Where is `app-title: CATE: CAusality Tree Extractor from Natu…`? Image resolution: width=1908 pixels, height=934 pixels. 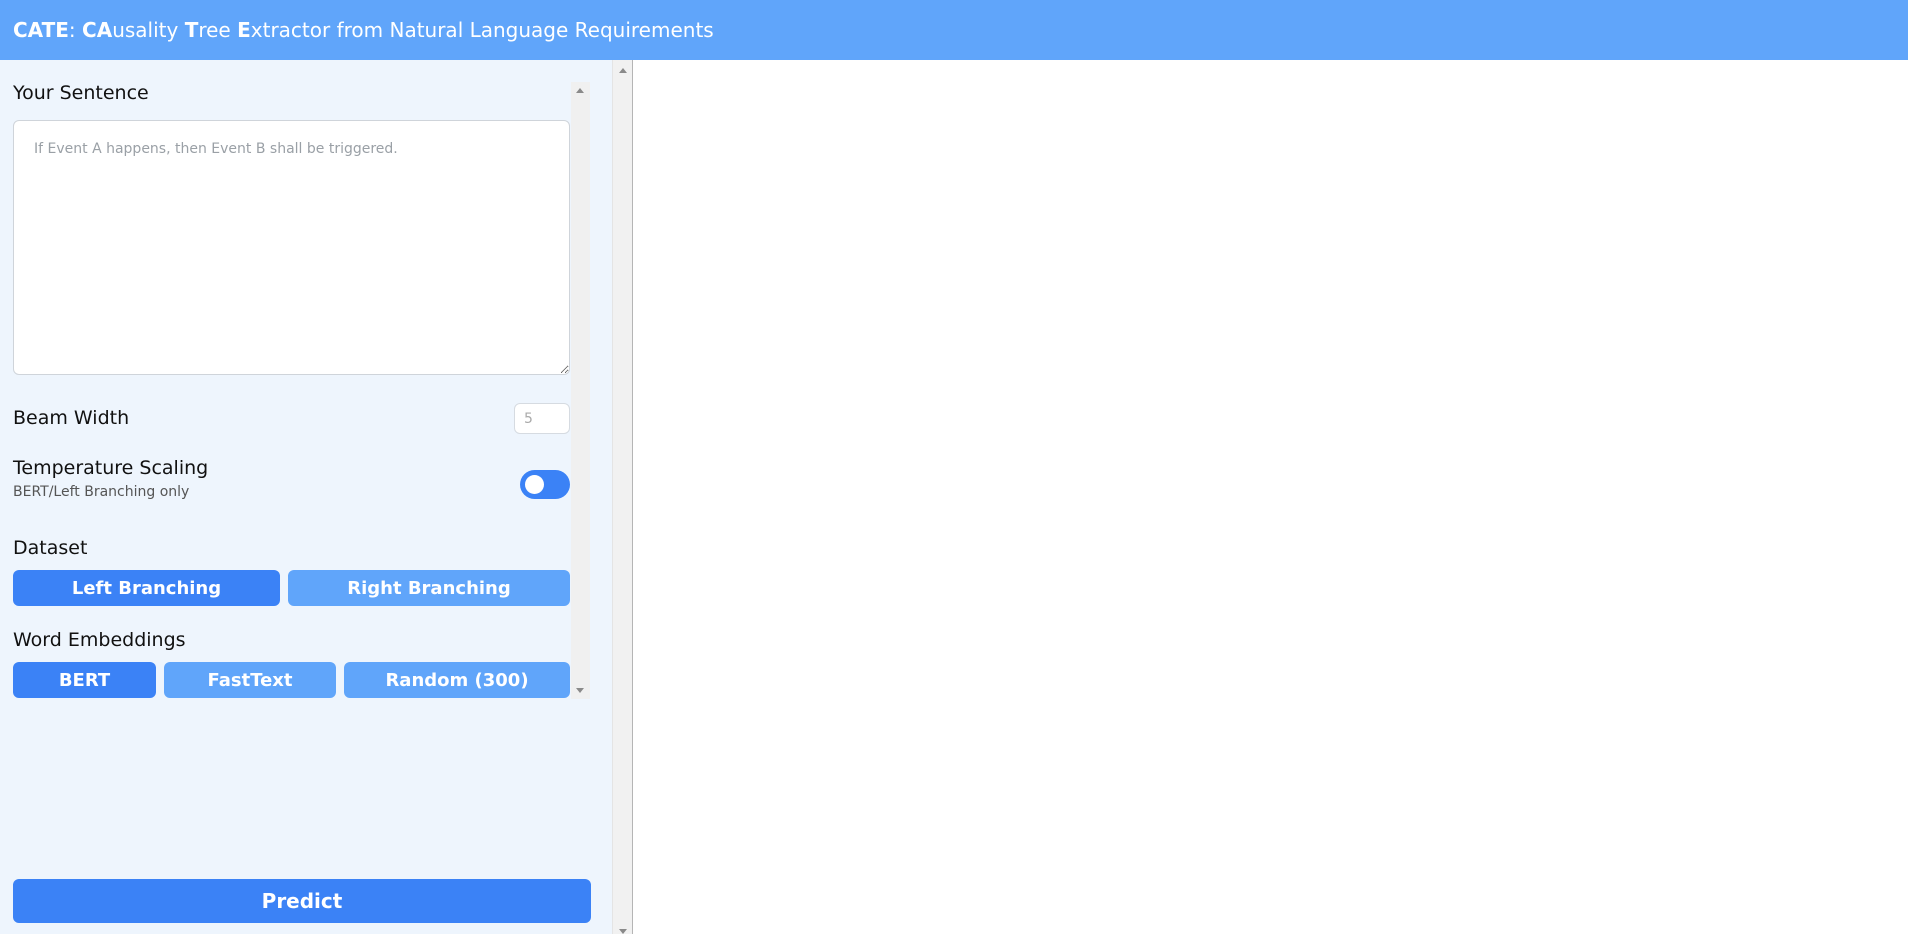 app-title: CATE: CAusality Tree Extractor from Natu… is located at coordinates (363, 30).